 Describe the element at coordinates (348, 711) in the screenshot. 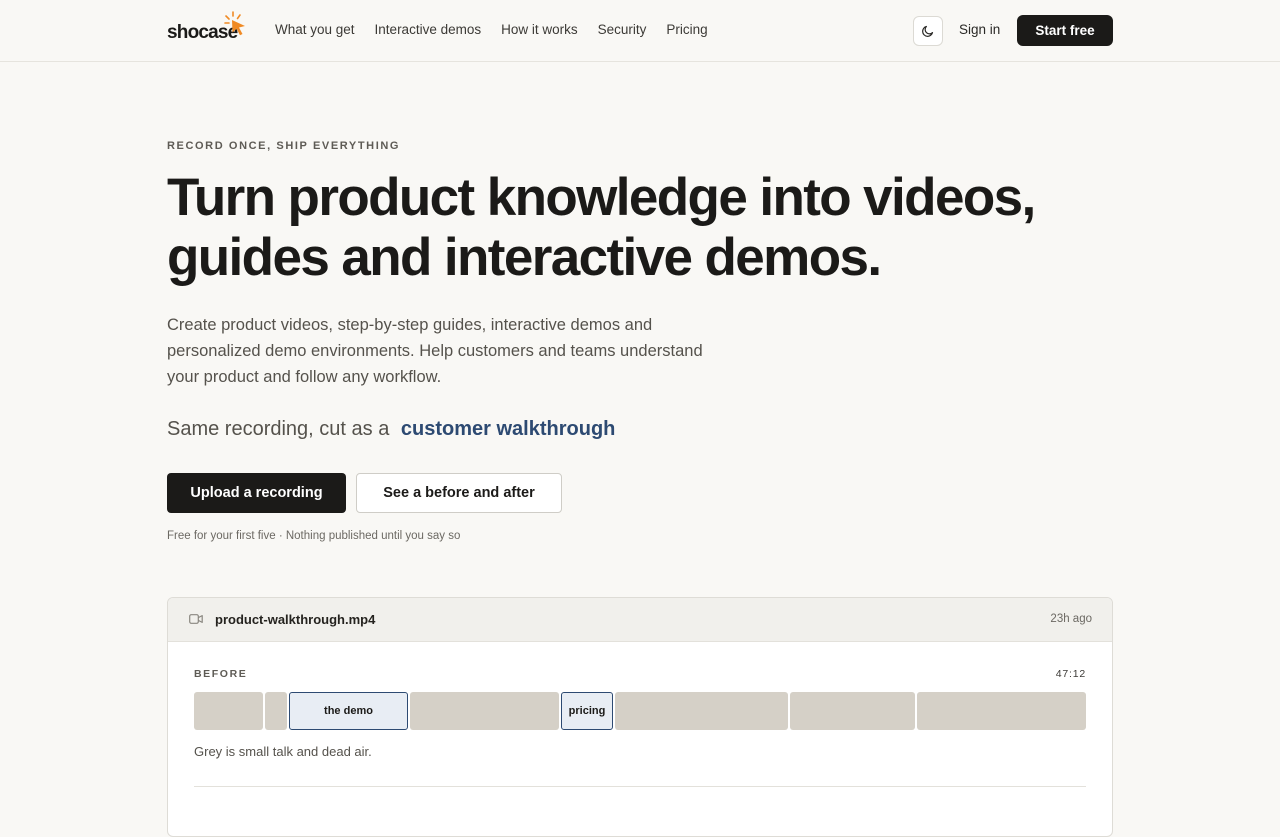

I see `timeline-segment-the-demo: the demo` at that location.